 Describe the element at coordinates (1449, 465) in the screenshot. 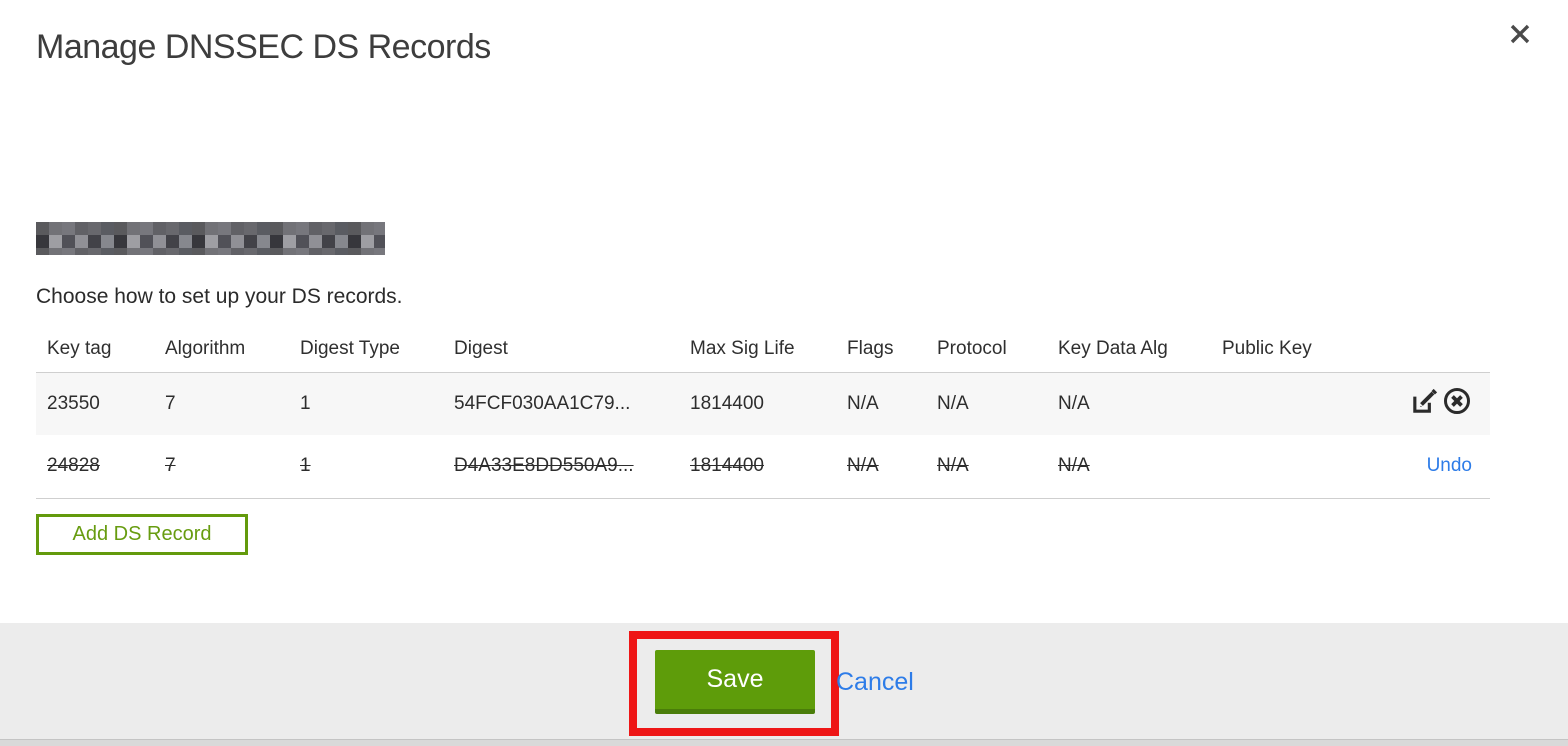

I see `undo-link: Undo` at that location.